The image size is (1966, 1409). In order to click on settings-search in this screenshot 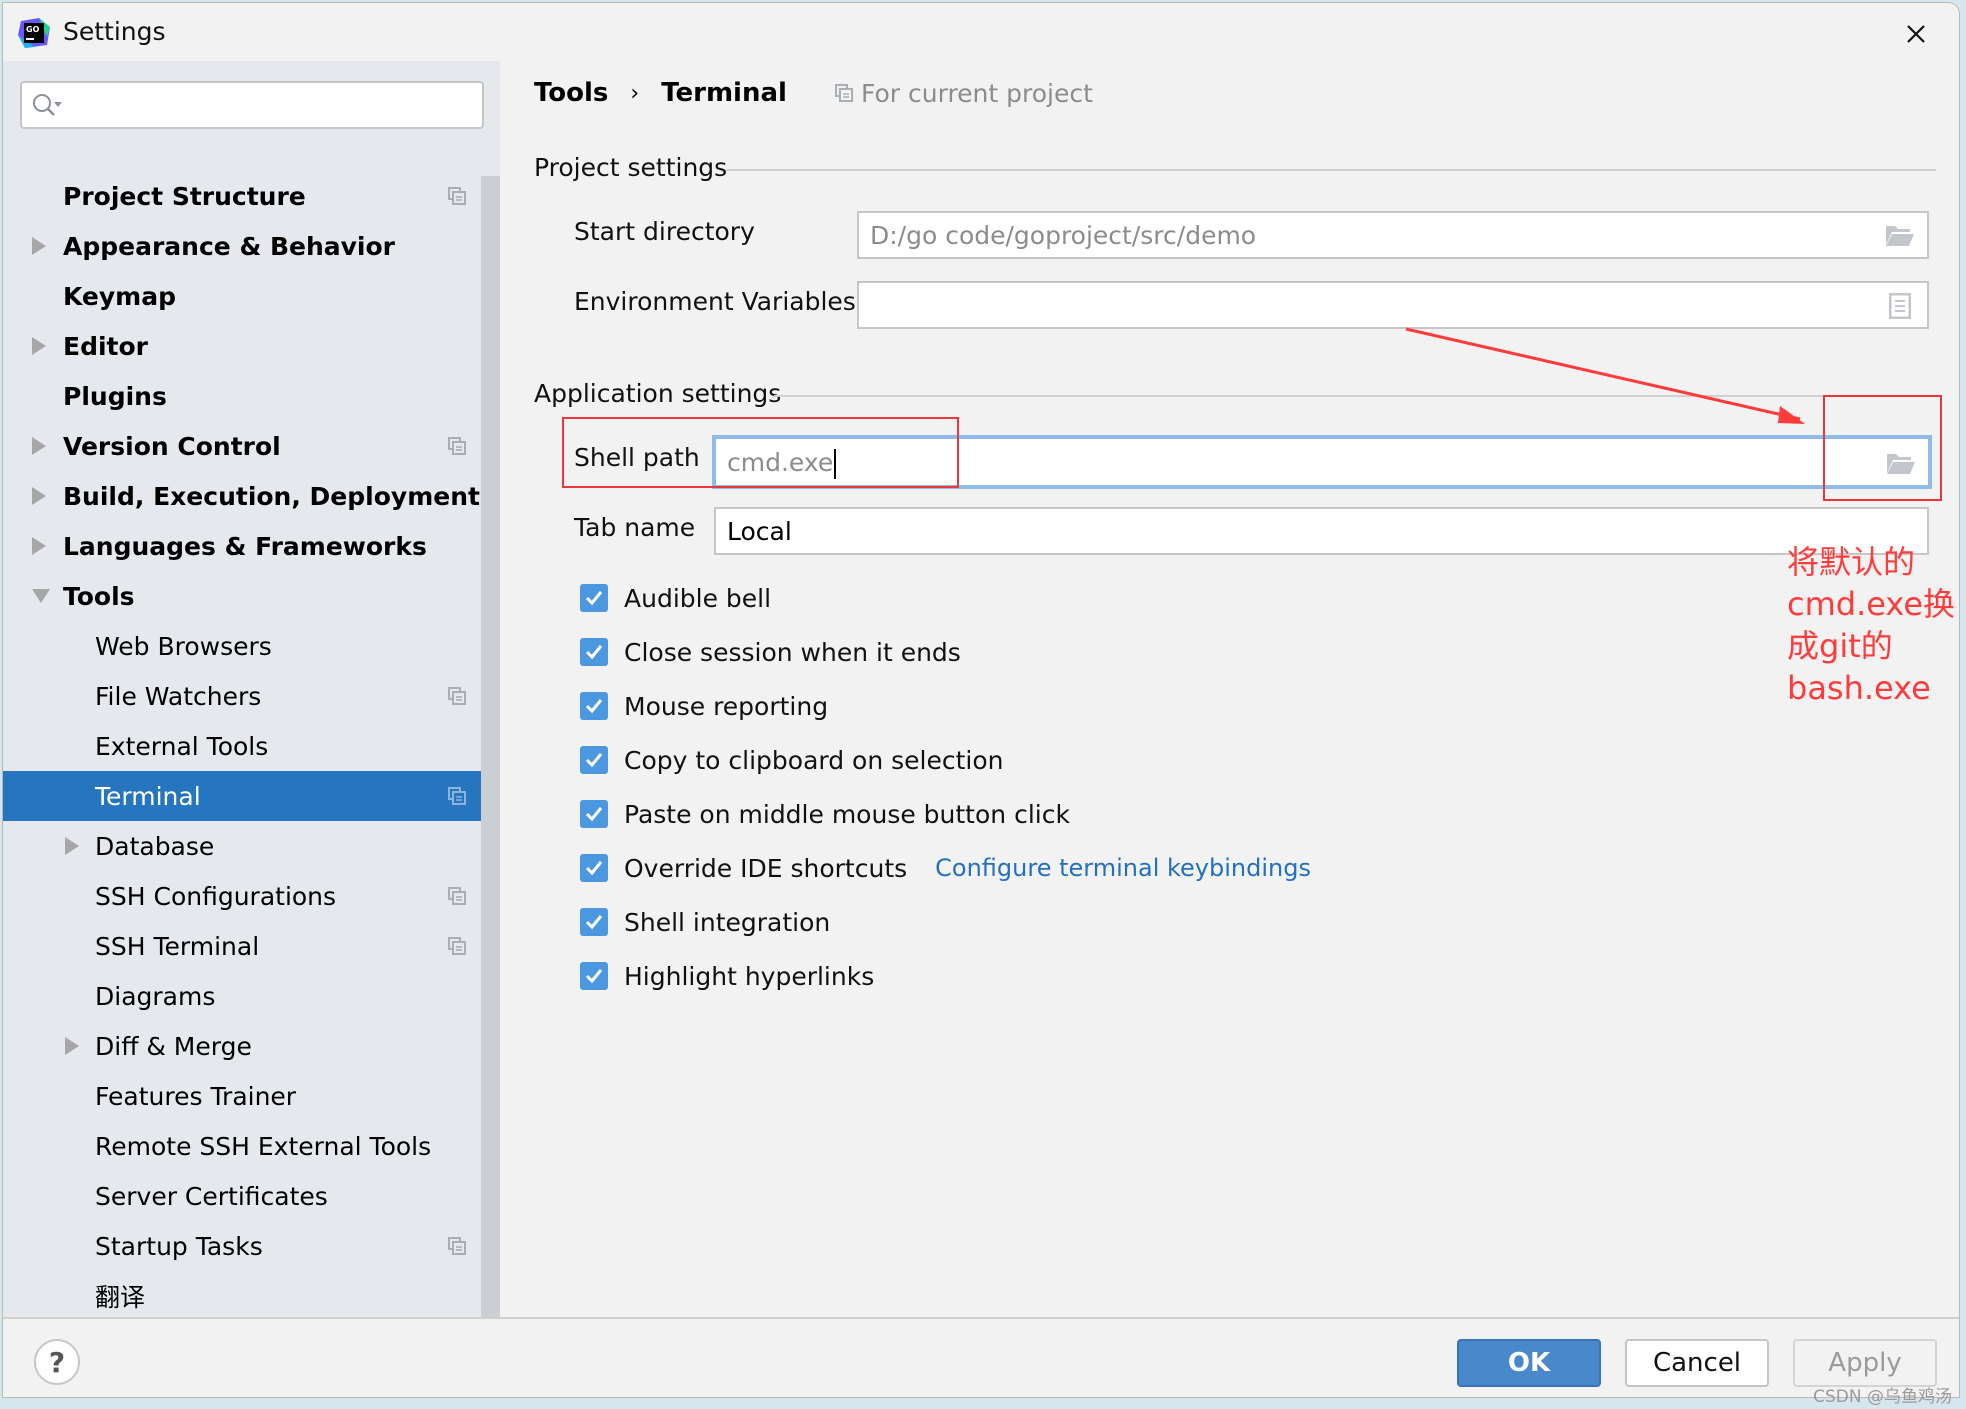, I will do `click(252, 105)`.